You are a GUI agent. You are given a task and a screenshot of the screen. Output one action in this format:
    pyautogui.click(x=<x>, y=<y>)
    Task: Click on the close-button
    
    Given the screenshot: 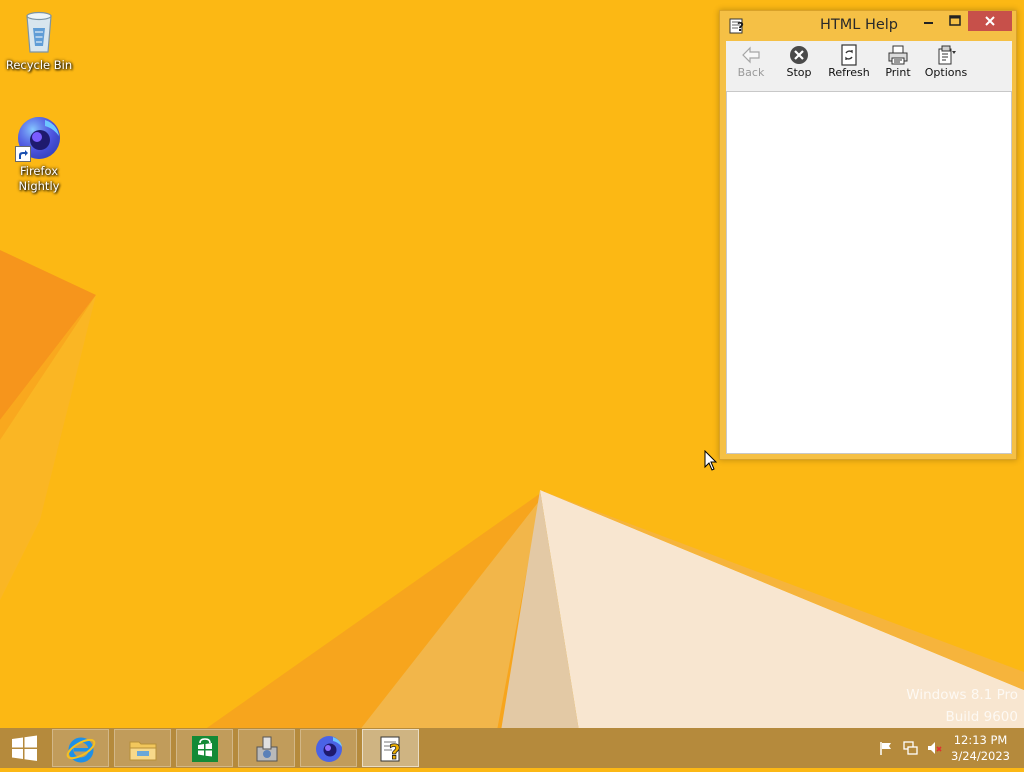 What is the action you would take?
    pyautogui.click(x=990, y=21)
    